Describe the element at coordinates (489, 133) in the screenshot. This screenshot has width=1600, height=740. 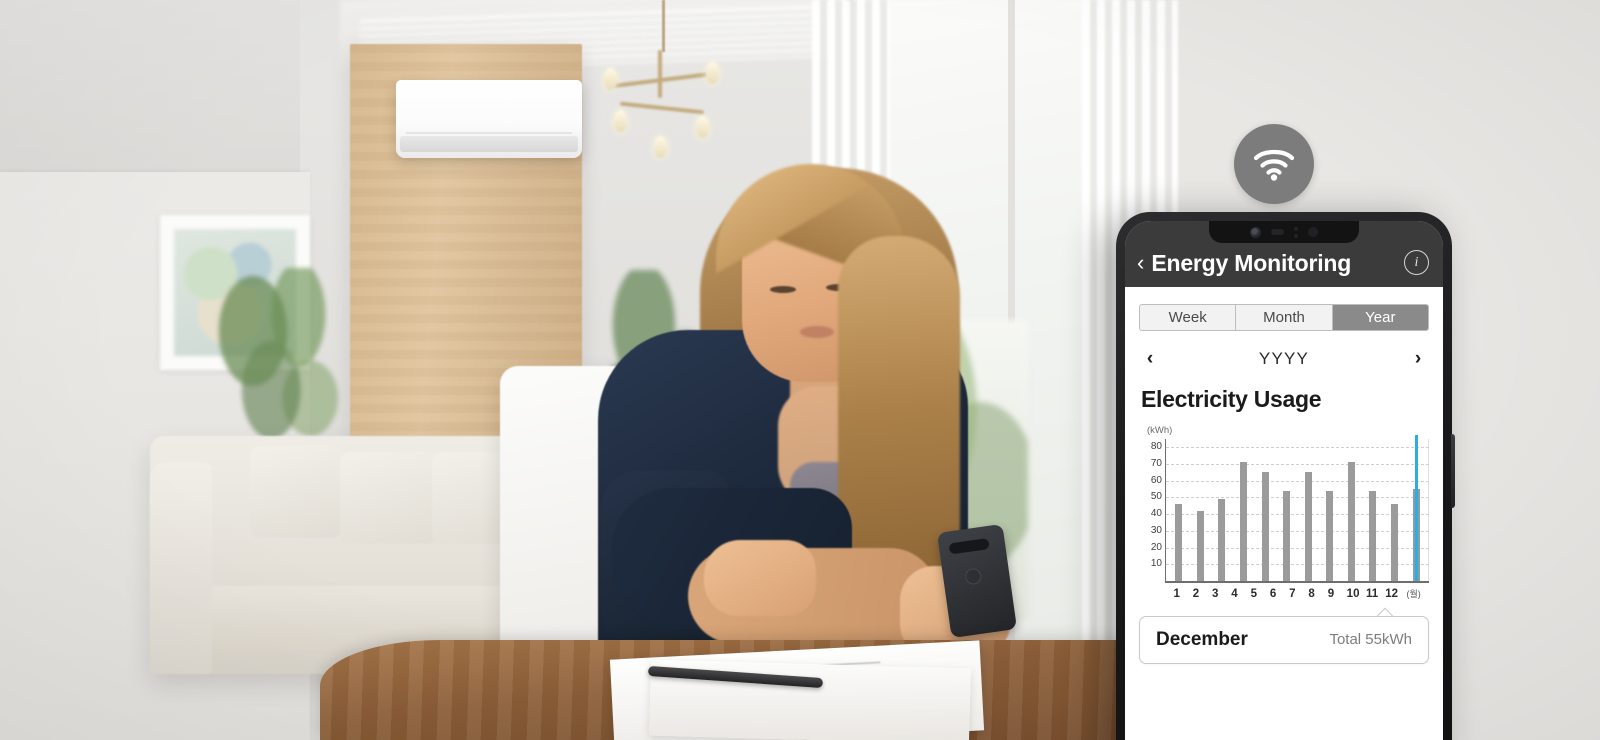
I see `ac-seam` at that location.